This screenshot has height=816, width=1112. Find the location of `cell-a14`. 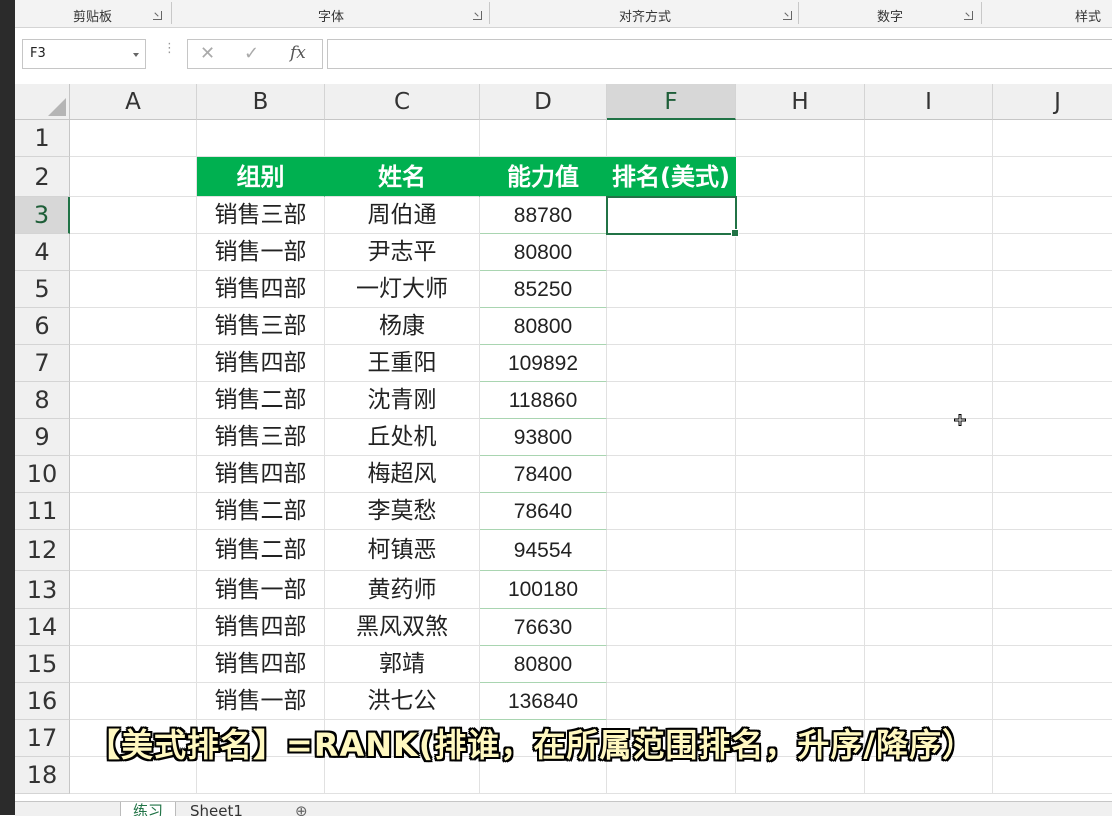

cell-a14 is located at coordinates (133, 627).